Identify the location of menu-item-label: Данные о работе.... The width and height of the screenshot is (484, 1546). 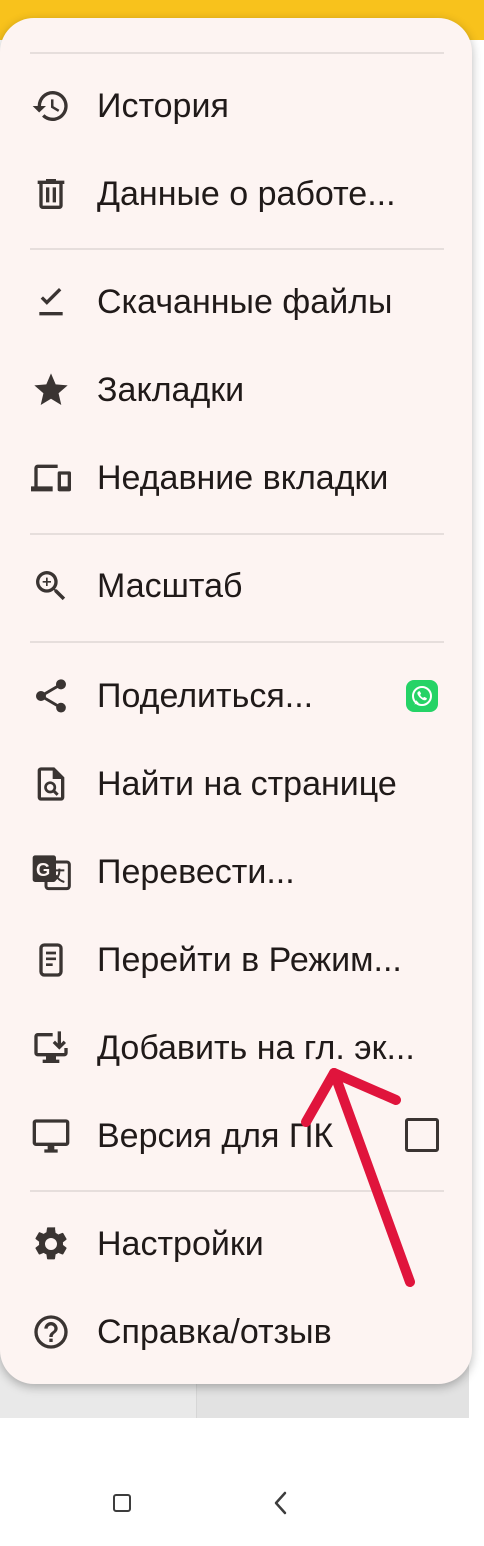
(246, 194).